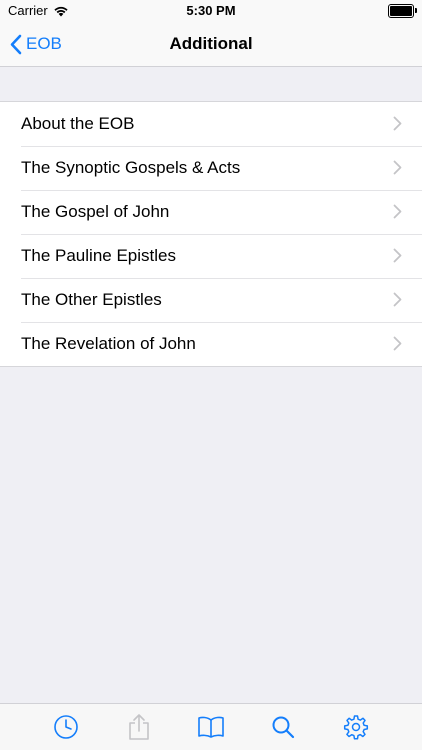  I want to click on clock-icon, so click(66, 727).